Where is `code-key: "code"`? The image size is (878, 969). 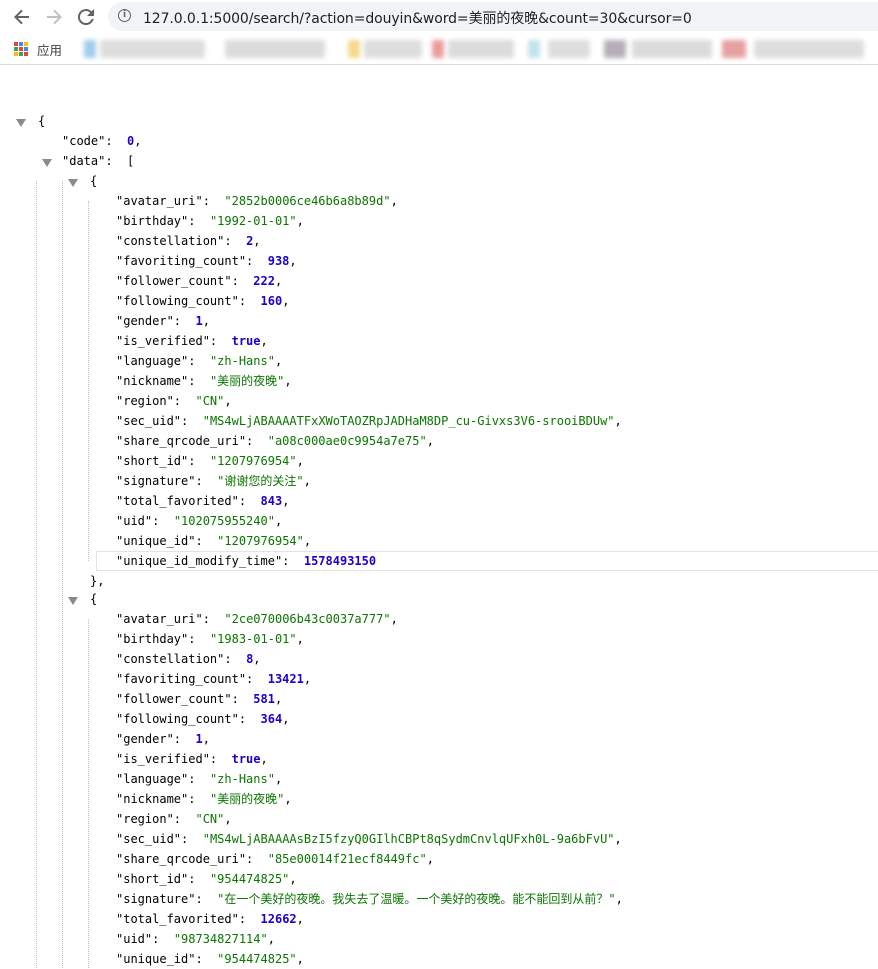
code-key: "code" is located at coordinates (84, 141).